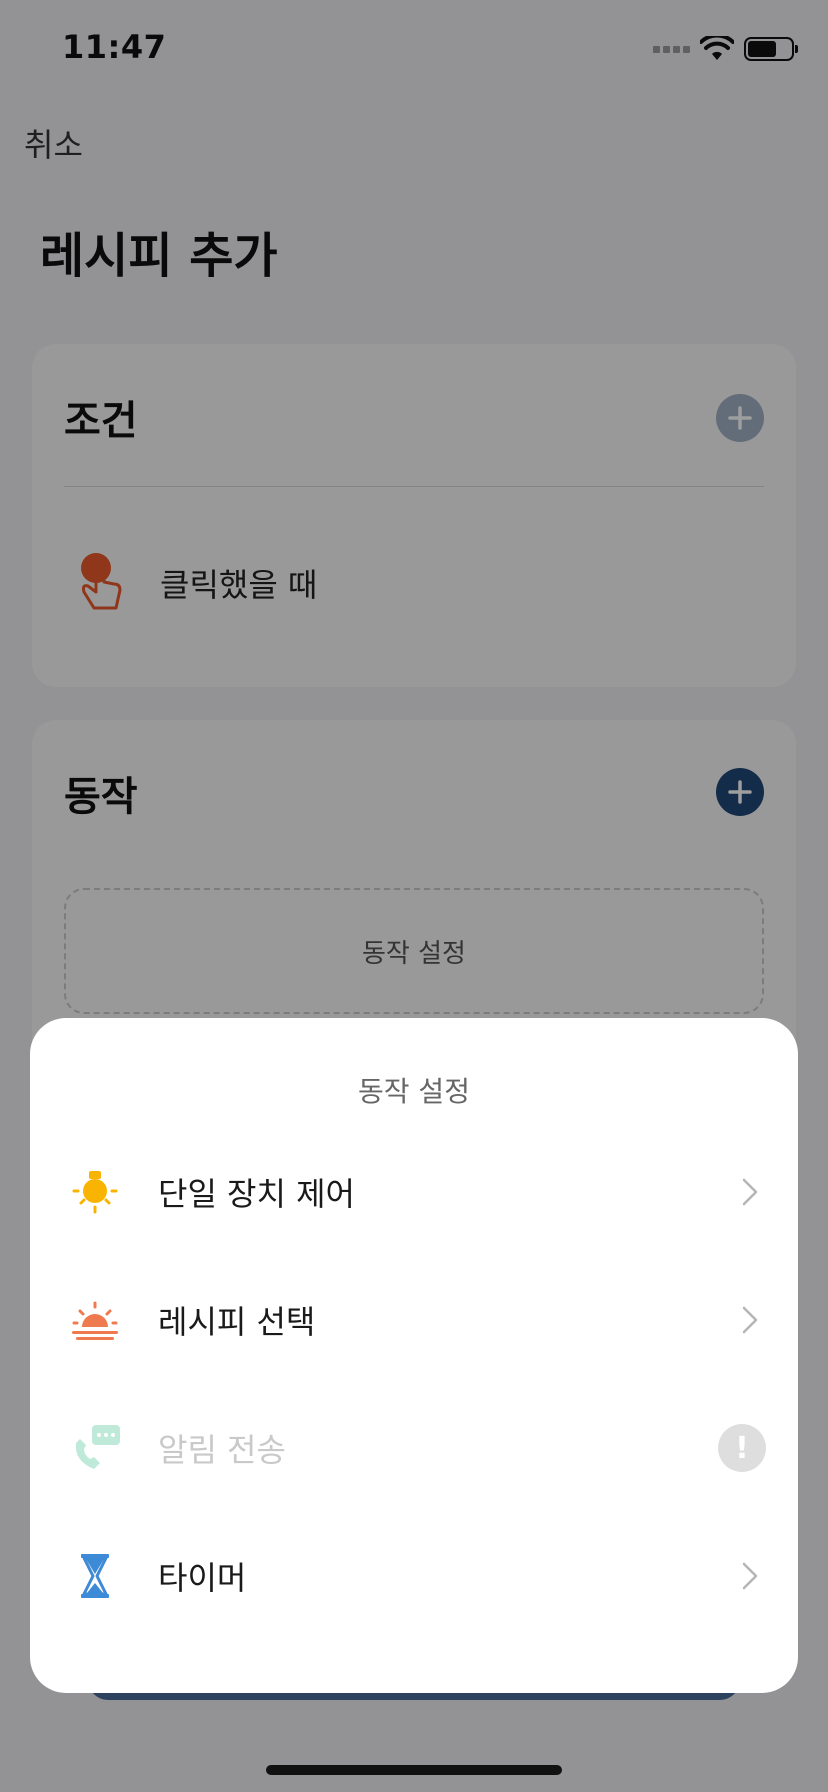 This screenshot has height=1792, width=828. Describe the element at coordinates (237, 1322) in the screenshot. I see `option-label: 레시피 선택` at that location.